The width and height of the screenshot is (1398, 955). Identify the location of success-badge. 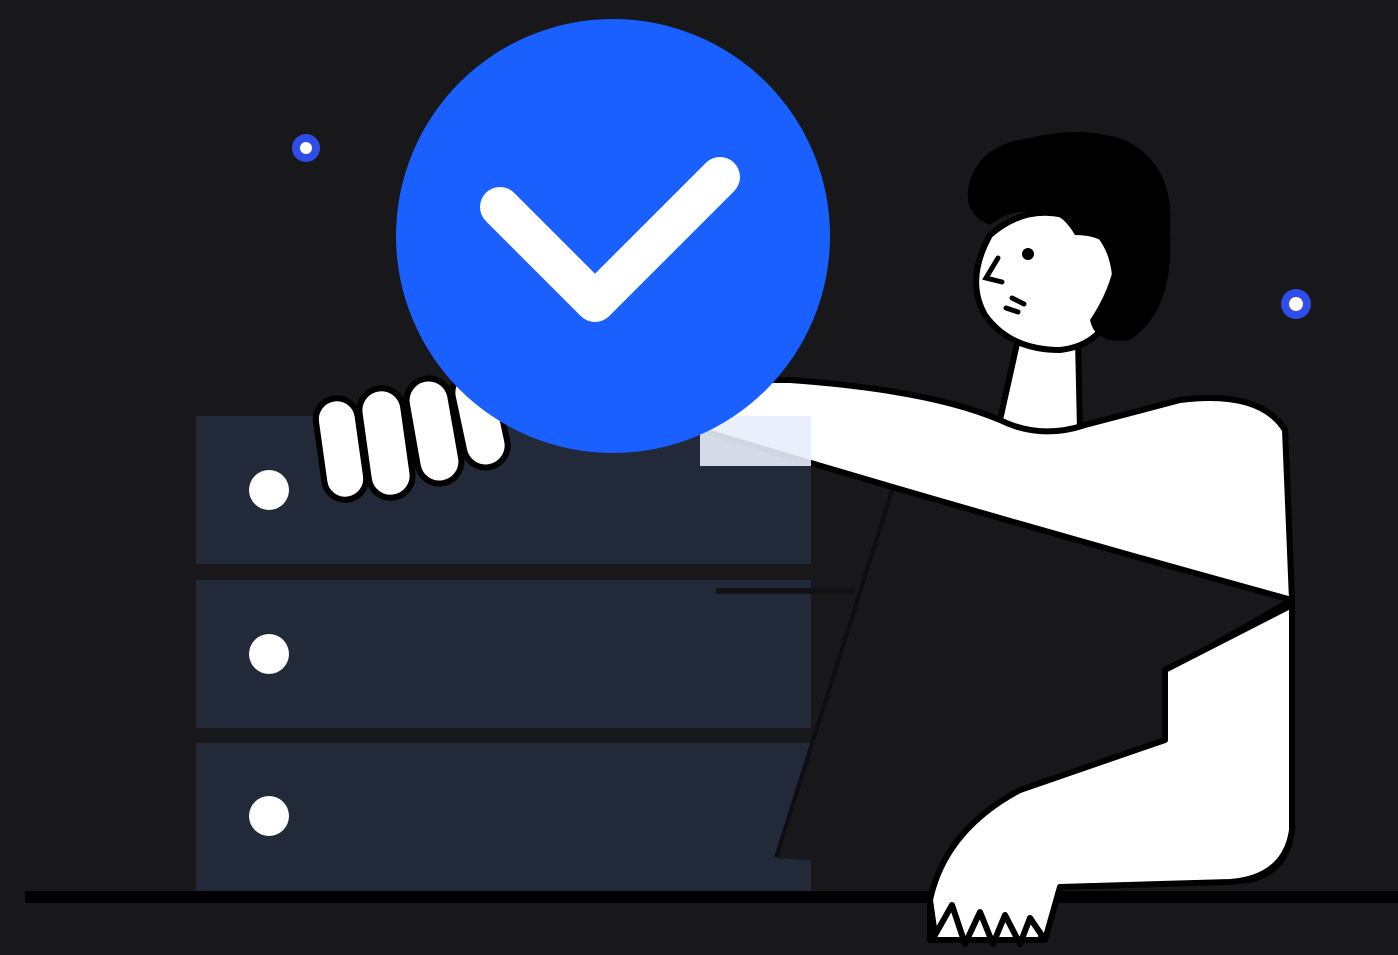
(613, 236).